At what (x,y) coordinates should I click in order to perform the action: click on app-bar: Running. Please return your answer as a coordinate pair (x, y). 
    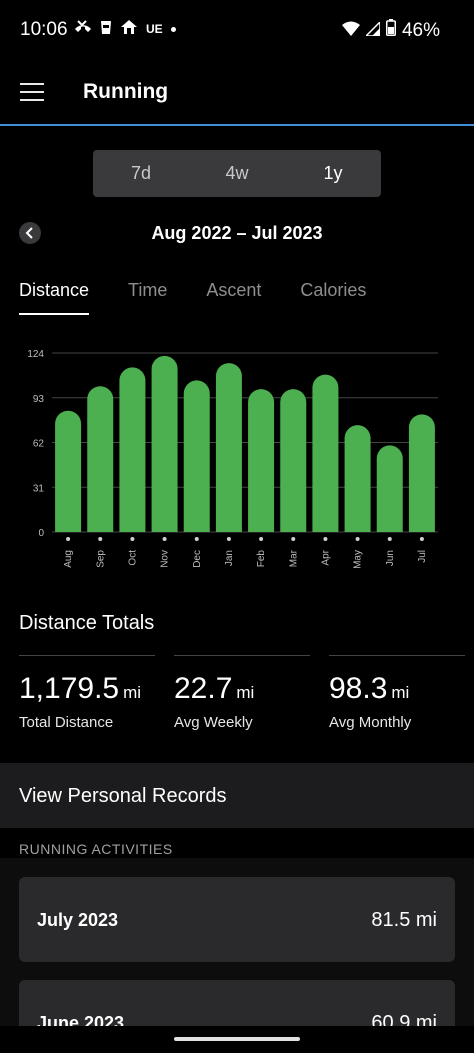
    Looking at the image, I should click on (237, 93).